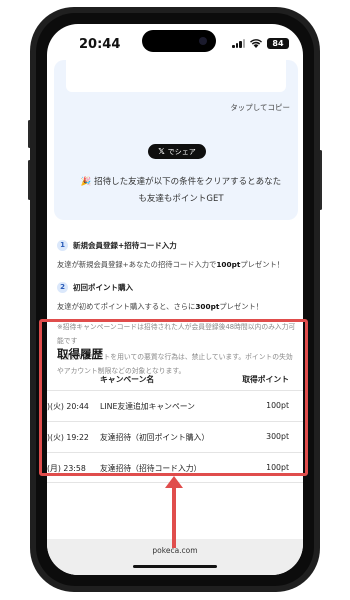  What do you see at coordinates (203, 41) in the screenshot?
I see `camera-dot` at bounding box center [203, 41].